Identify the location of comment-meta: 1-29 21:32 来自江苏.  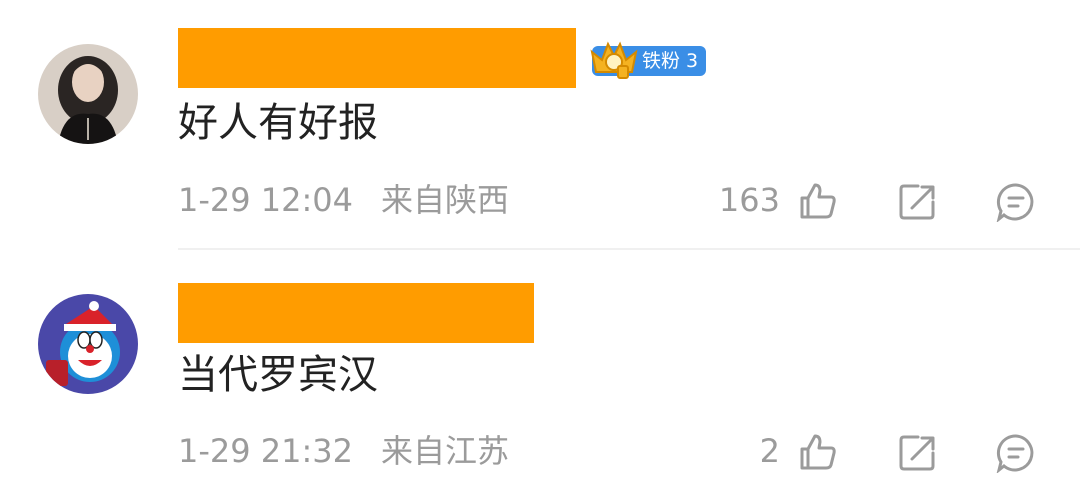
(343, 451).